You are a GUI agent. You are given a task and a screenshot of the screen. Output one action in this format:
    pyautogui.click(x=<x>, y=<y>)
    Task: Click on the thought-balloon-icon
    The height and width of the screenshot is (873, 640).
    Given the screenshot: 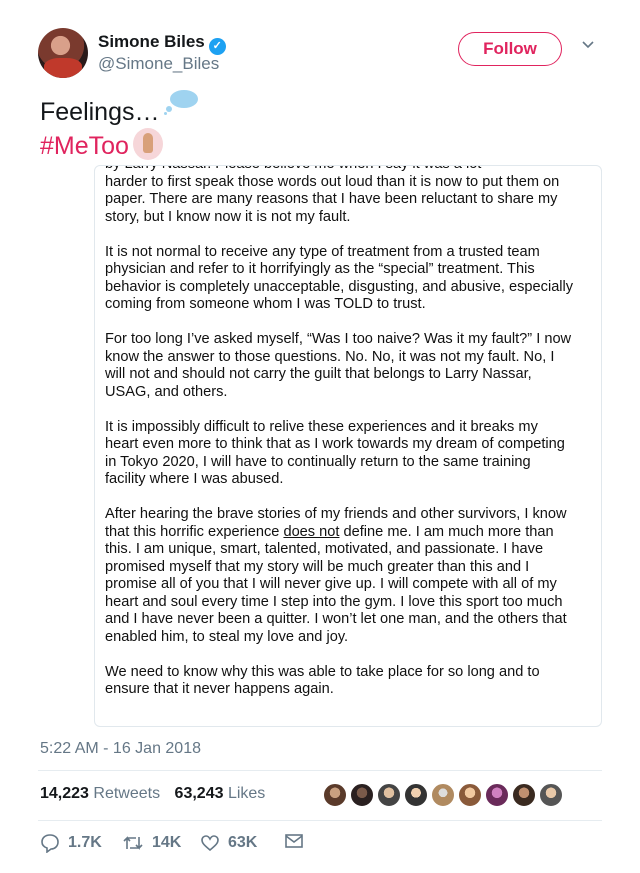 What is the action you would take?
    pyautogui.click(x=180, y=102)
    